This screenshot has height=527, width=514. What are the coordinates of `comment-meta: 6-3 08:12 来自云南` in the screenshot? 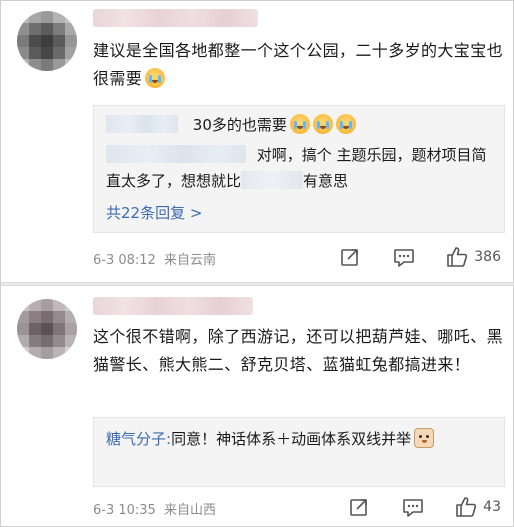 It's located at (154, 258).